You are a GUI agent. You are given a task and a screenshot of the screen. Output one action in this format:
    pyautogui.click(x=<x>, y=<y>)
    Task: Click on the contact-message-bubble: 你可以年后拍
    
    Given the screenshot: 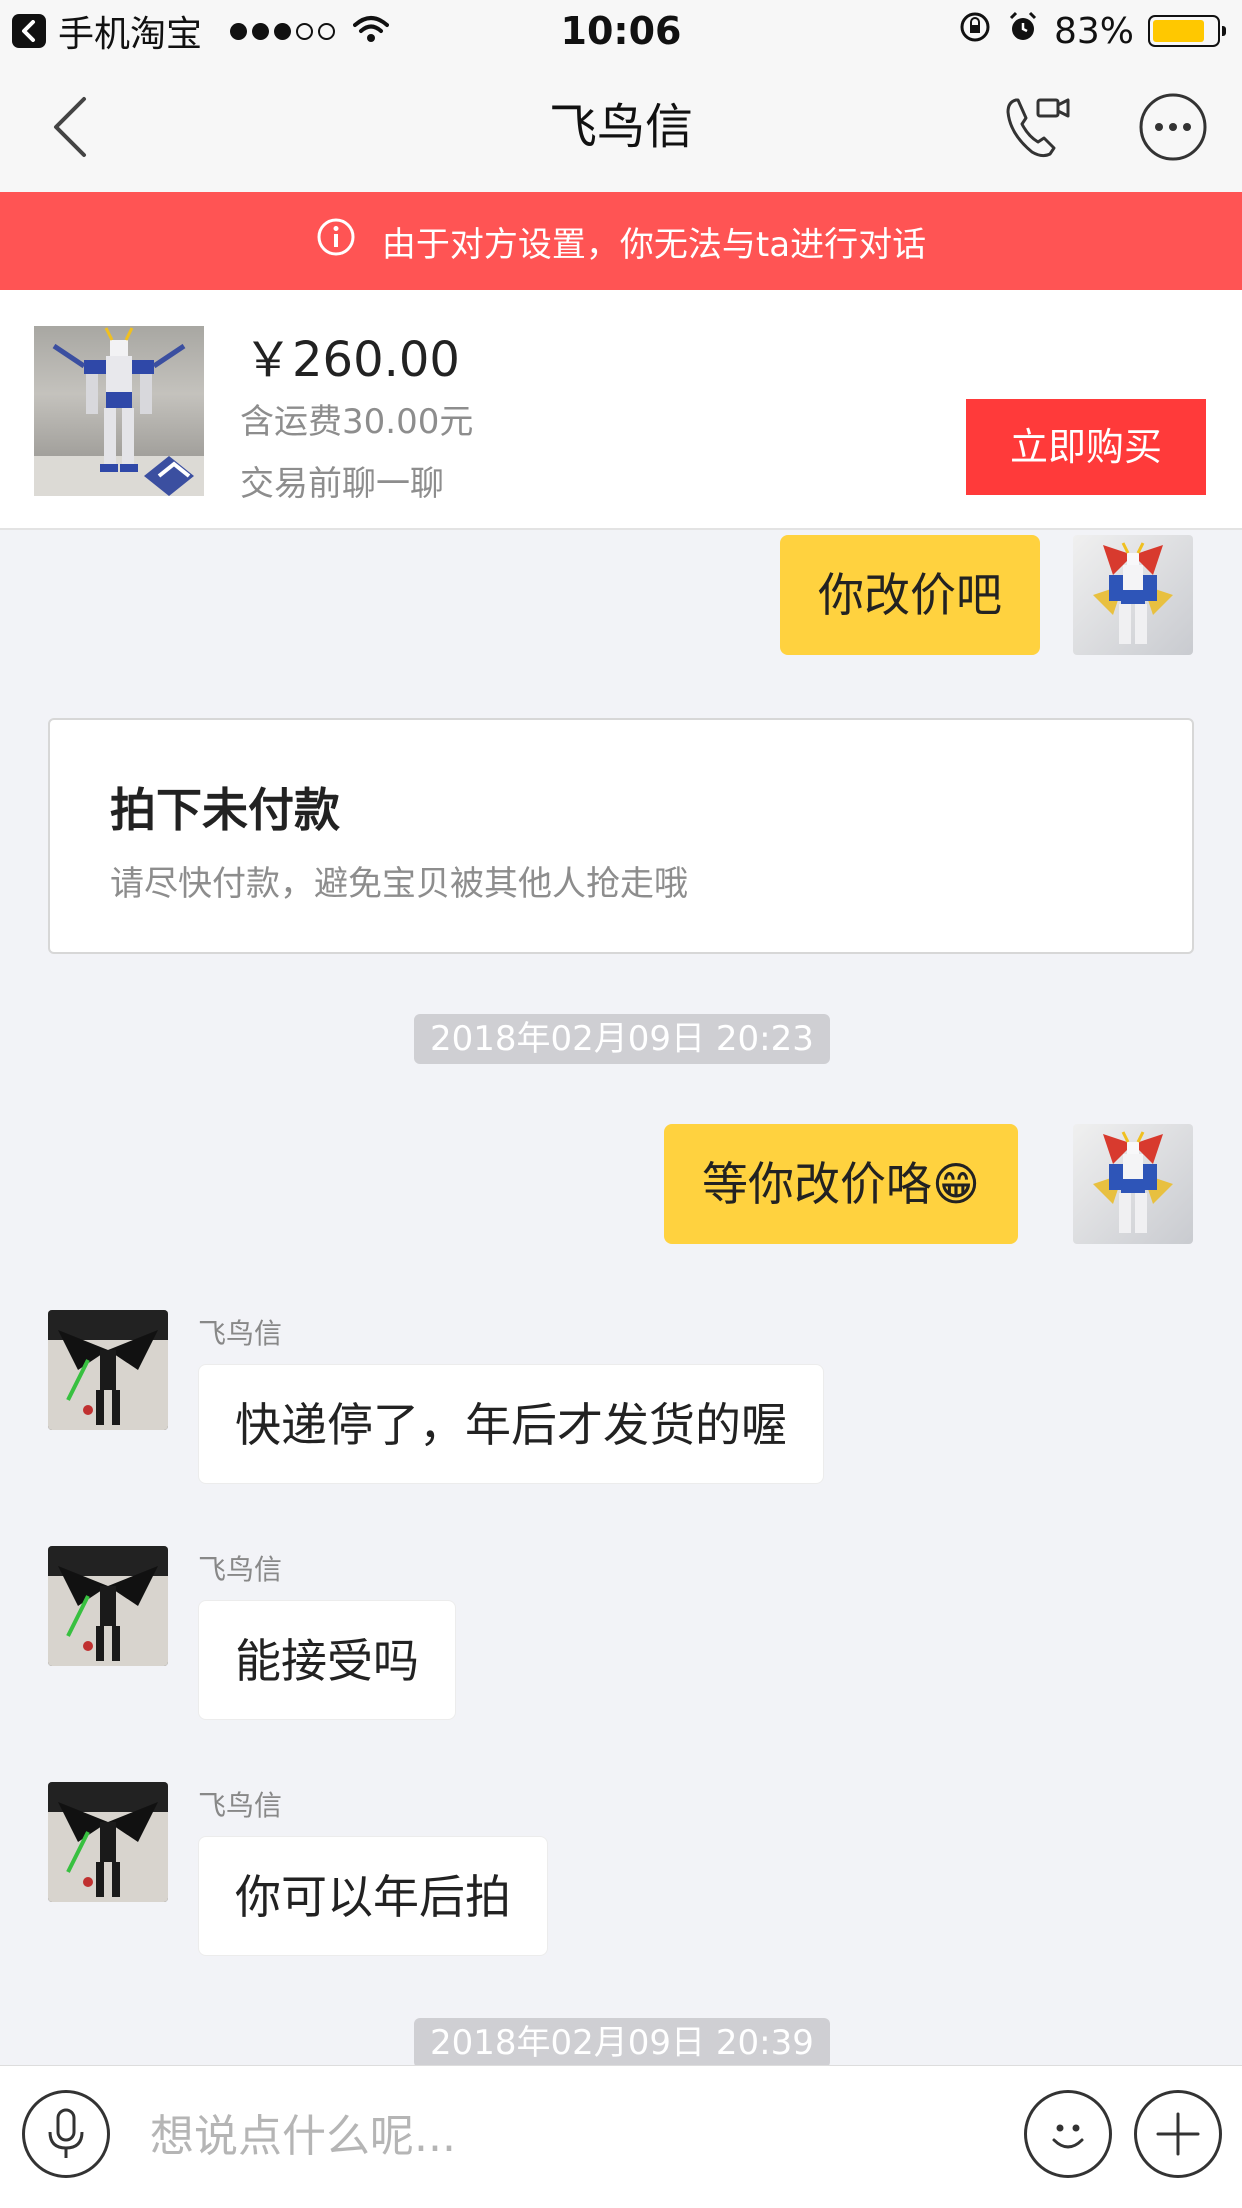 What is the action you would take?
    pyautogui.click(x=373, y=1896)
    